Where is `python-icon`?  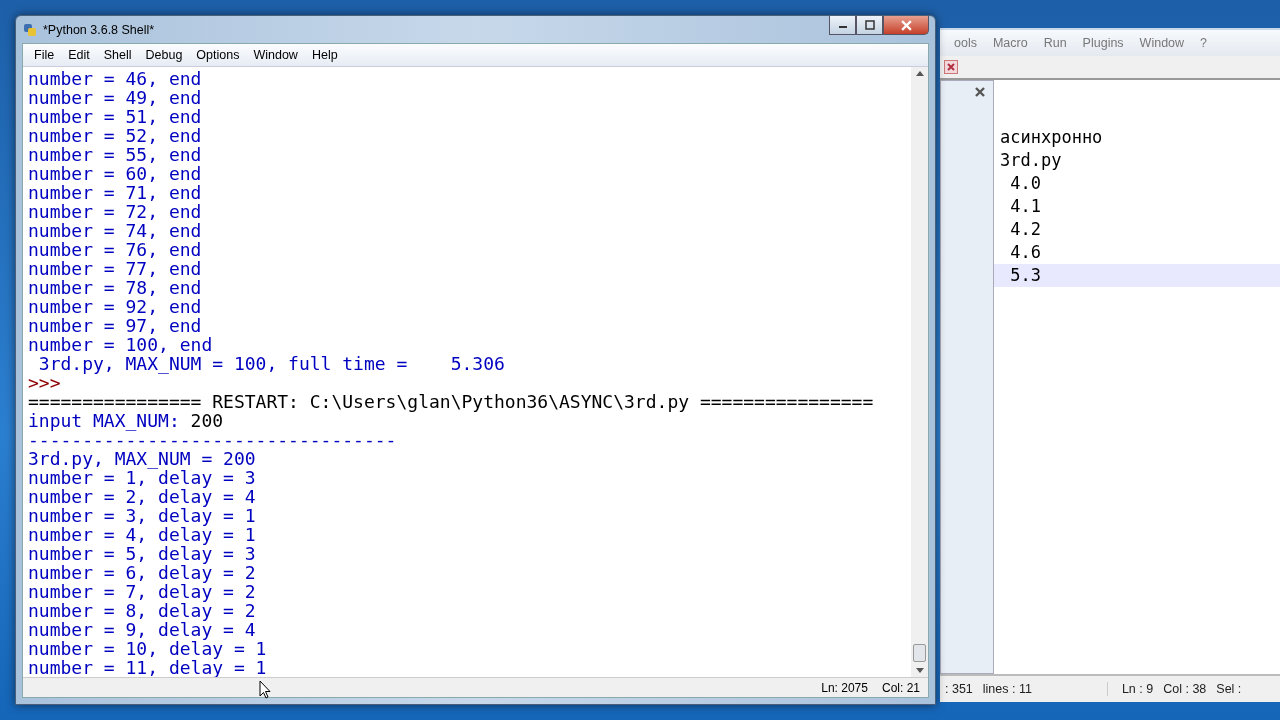
python-icon is located at coordinates (30, 29).